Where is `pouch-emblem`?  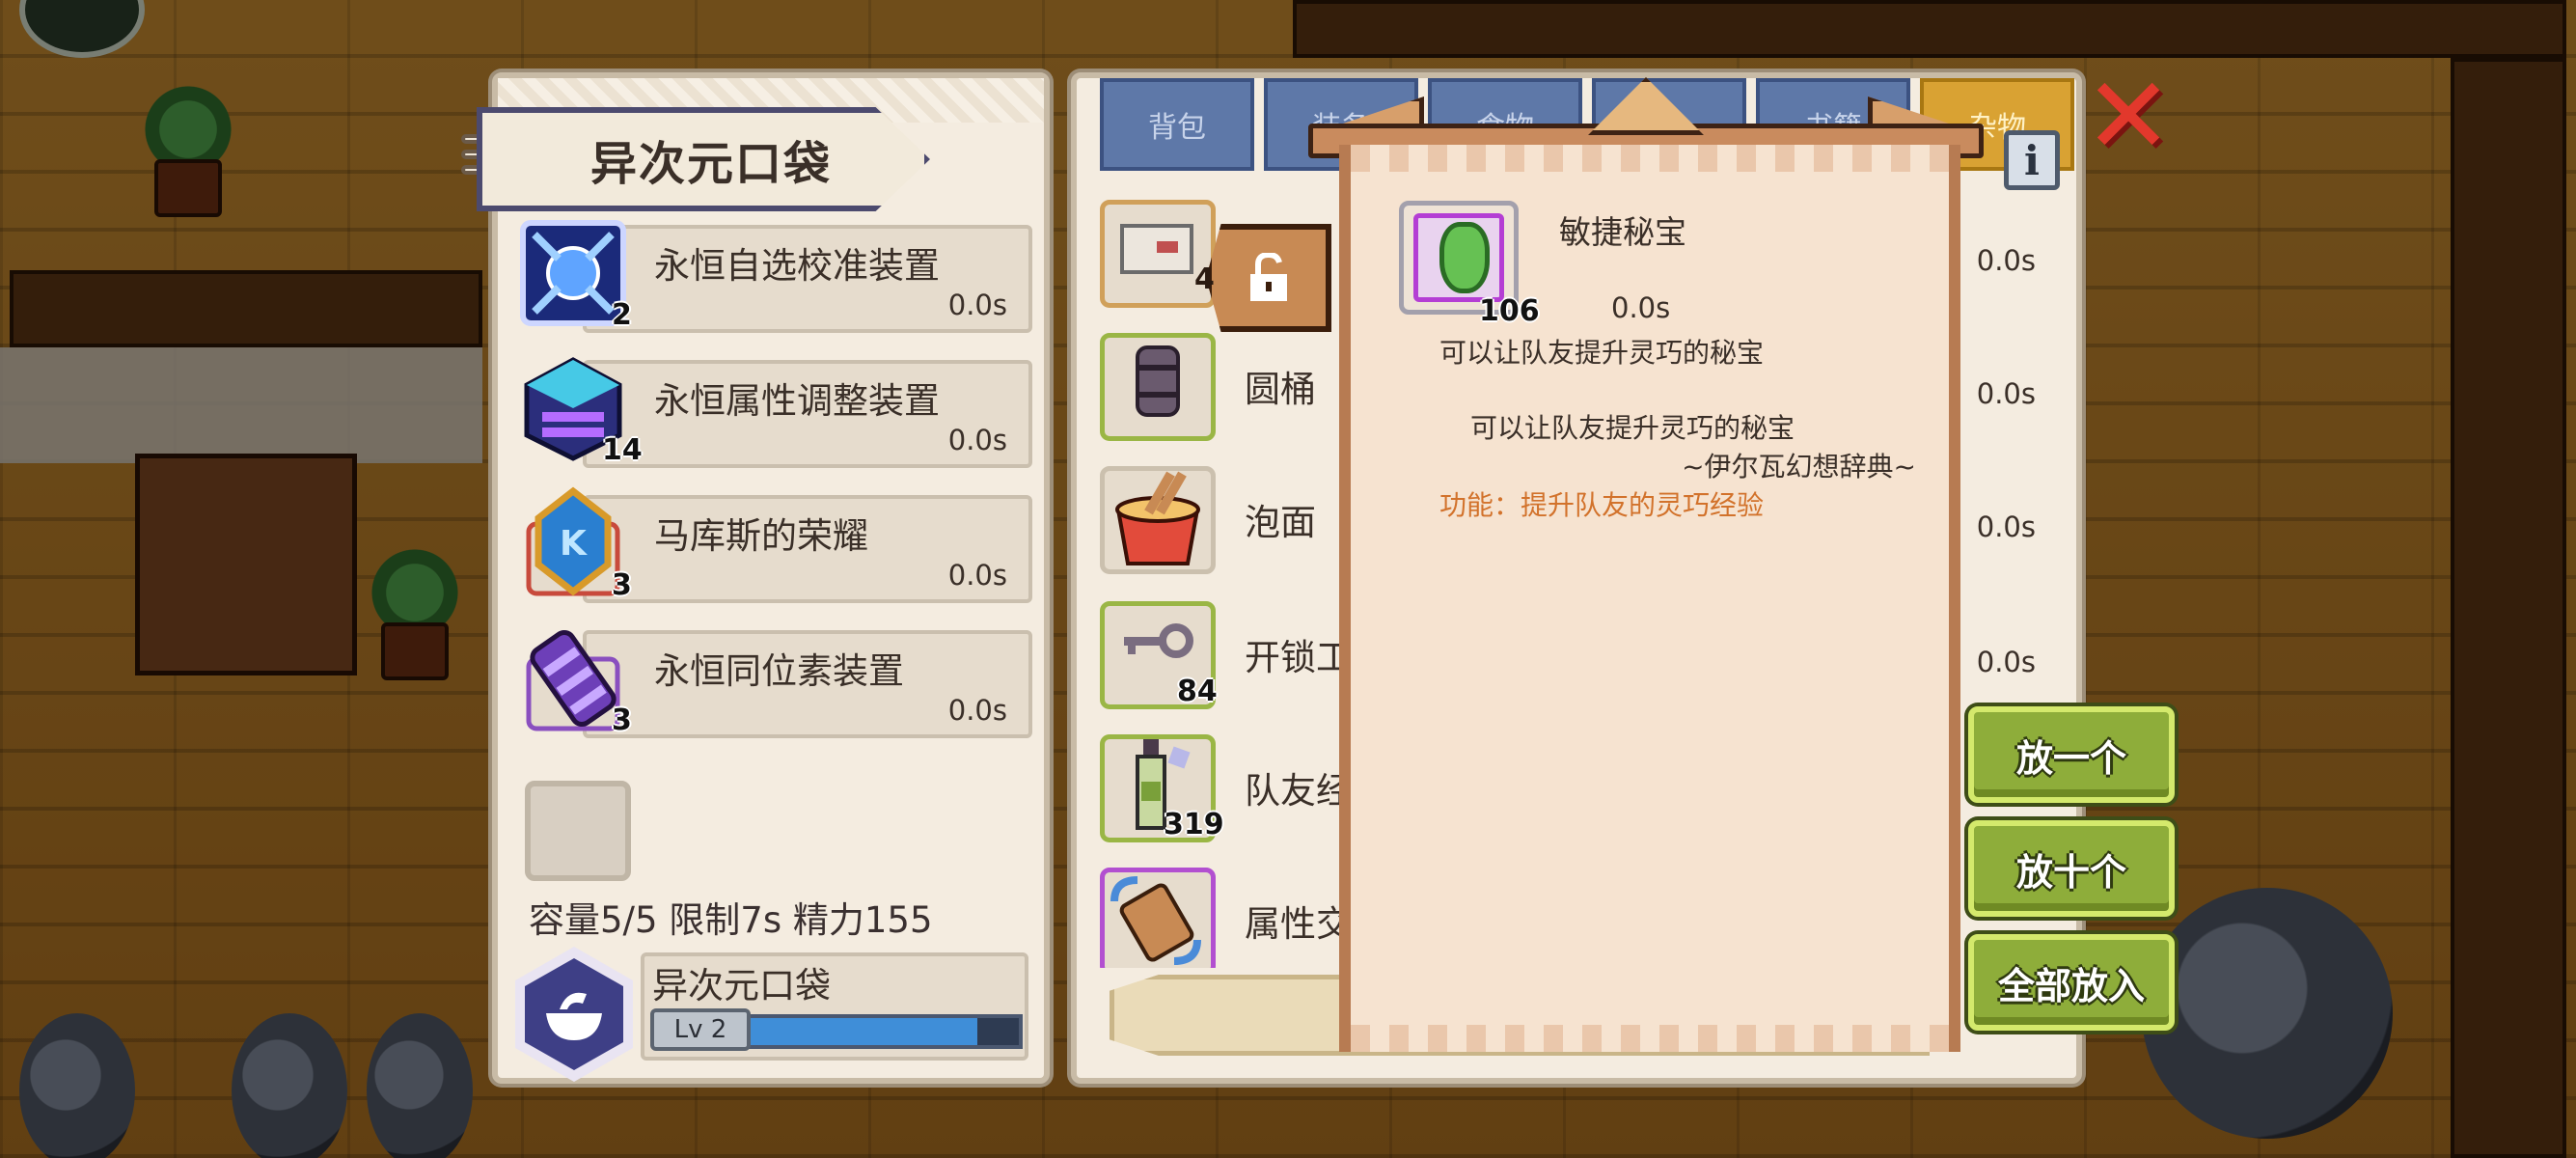 pouch-emblem is located at coordinates (574, 1014).